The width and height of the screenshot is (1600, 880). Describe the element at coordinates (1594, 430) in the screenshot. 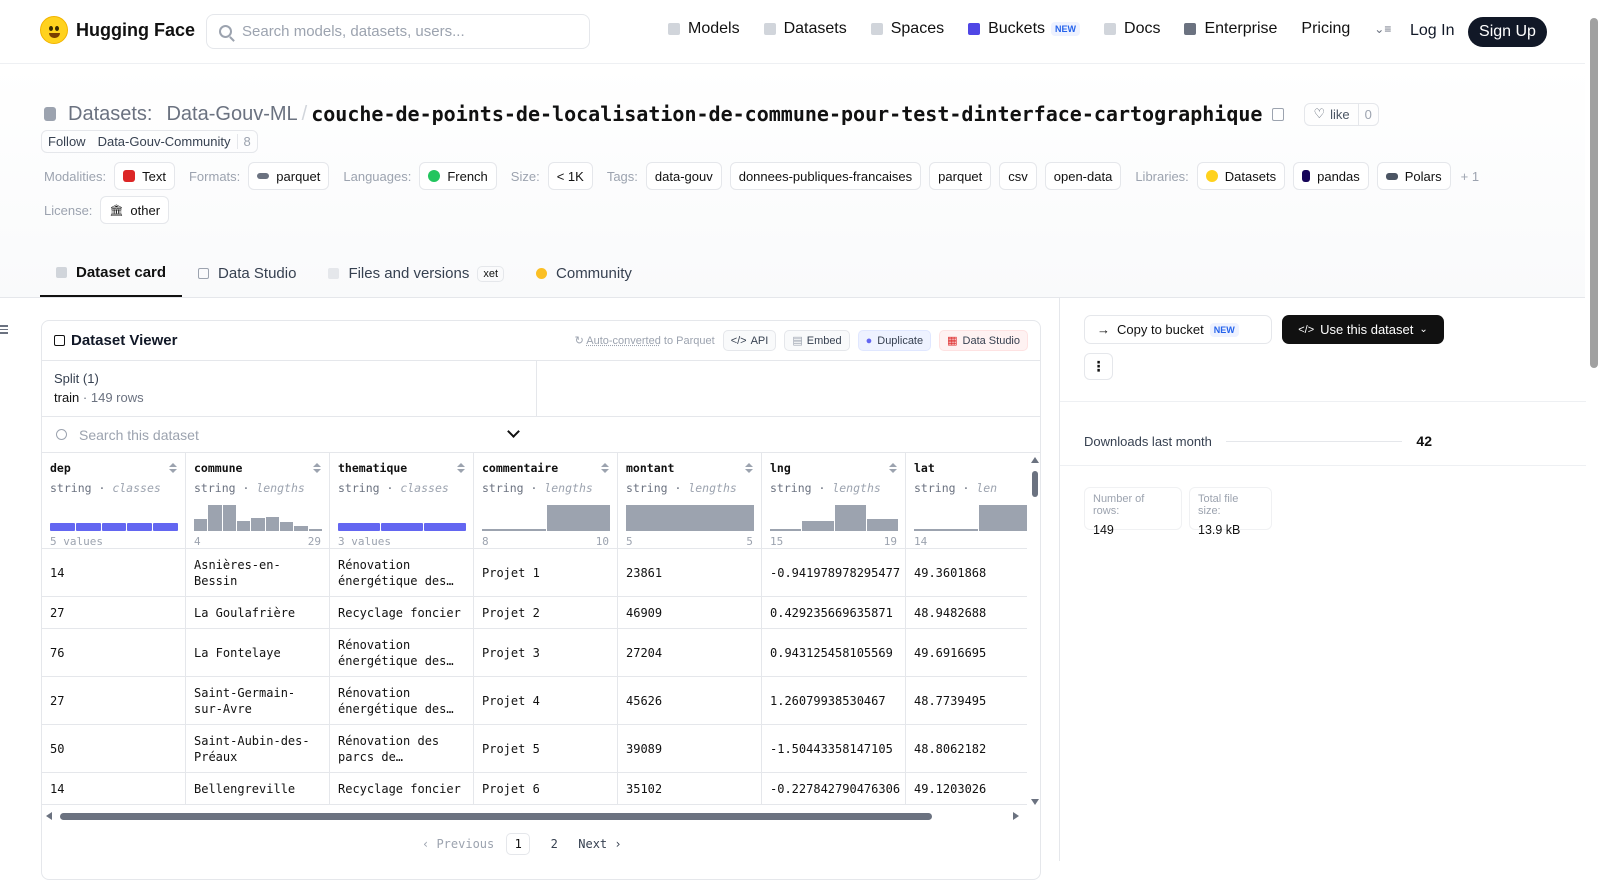

I see `page-scrollbar` at that location.